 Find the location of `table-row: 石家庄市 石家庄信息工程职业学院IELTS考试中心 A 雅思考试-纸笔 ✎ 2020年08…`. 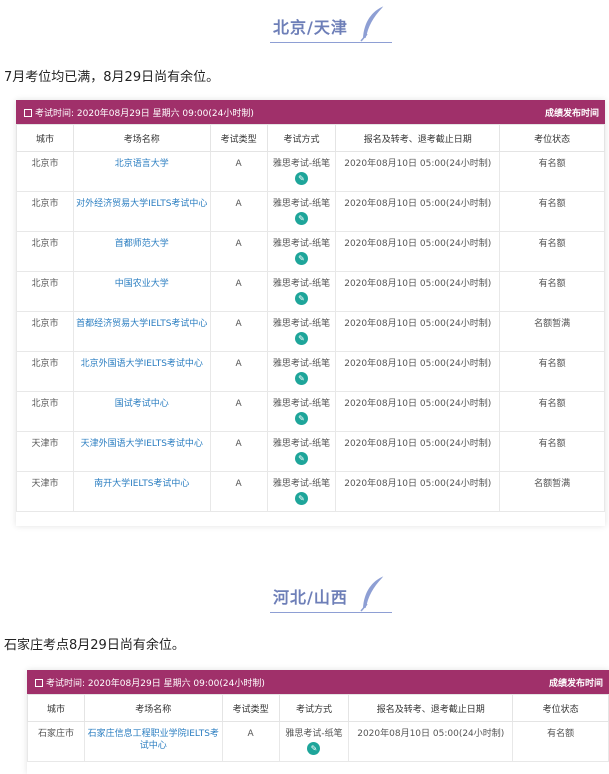

table-row: 石家庄市 石家庄信息工程职业学院IELTS考试中心 A 雅思考试-纸笔 ✎ 2020年08… is located at coordinates (318, 741).